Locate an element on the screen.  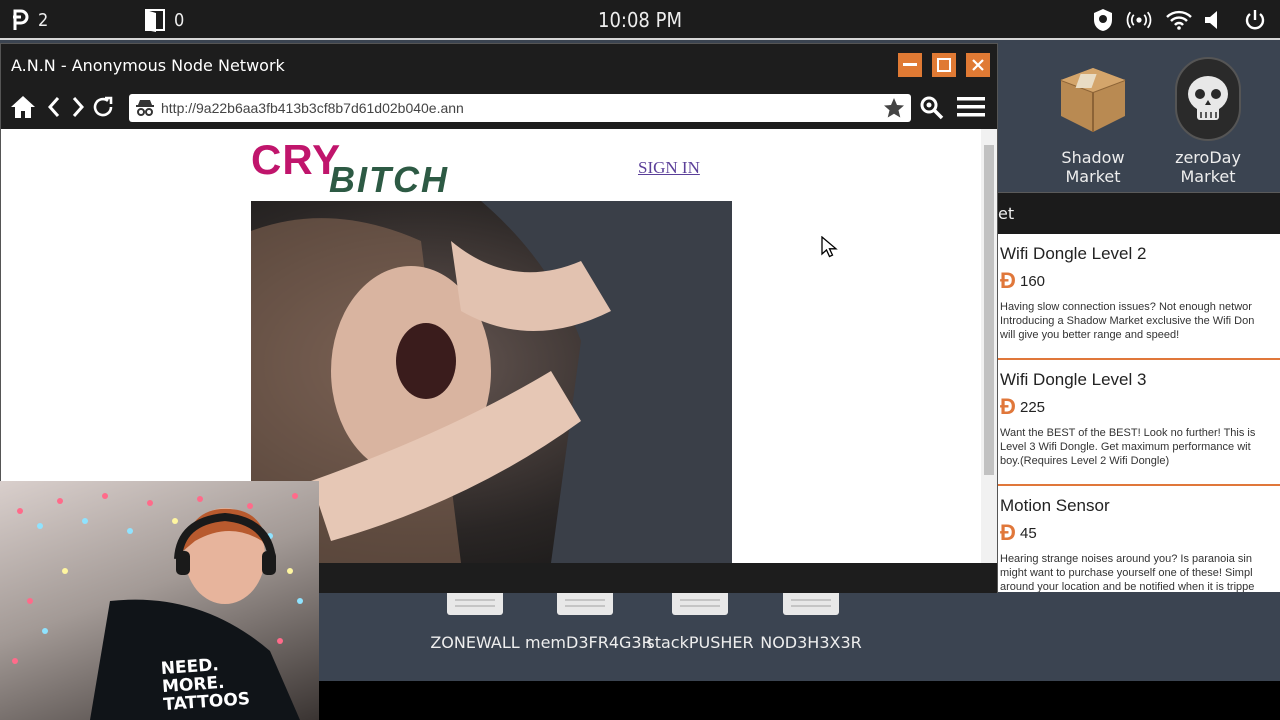
close-button is located at coordinates (978, 65).